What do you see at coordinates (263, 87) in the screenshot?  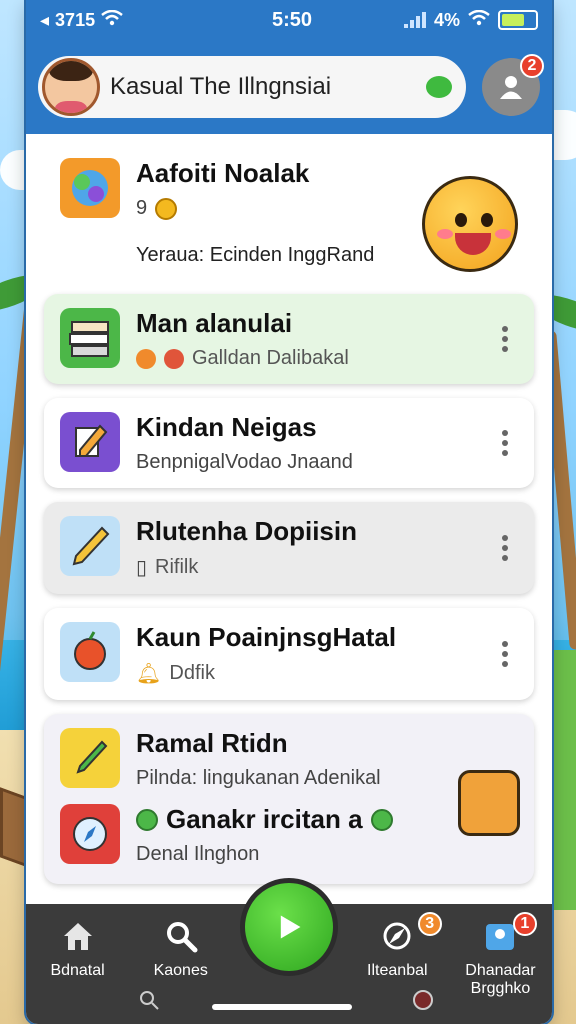 I see `search-text: Kasual The Illngnsiai` at bounding box center [263, 87].